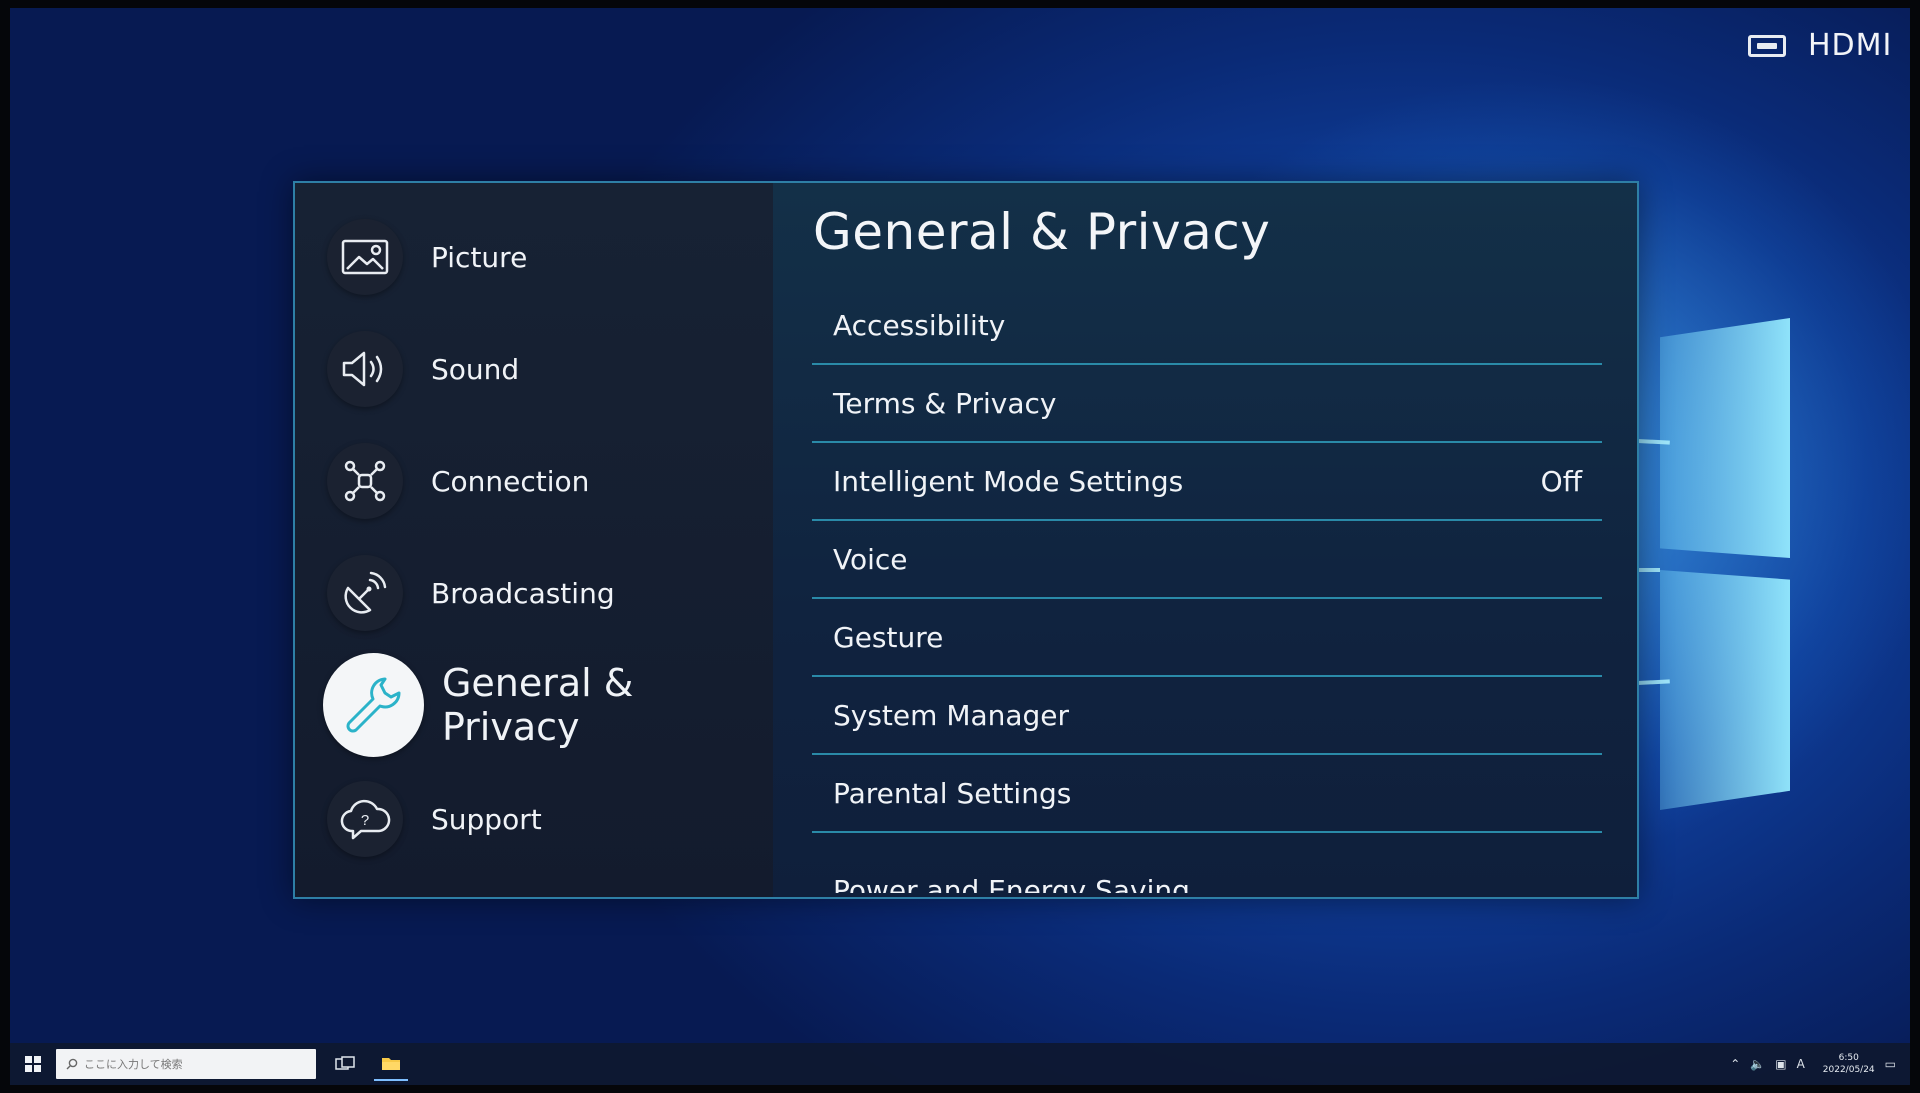  I want to click on task-view-icon, so click(345, 1063).